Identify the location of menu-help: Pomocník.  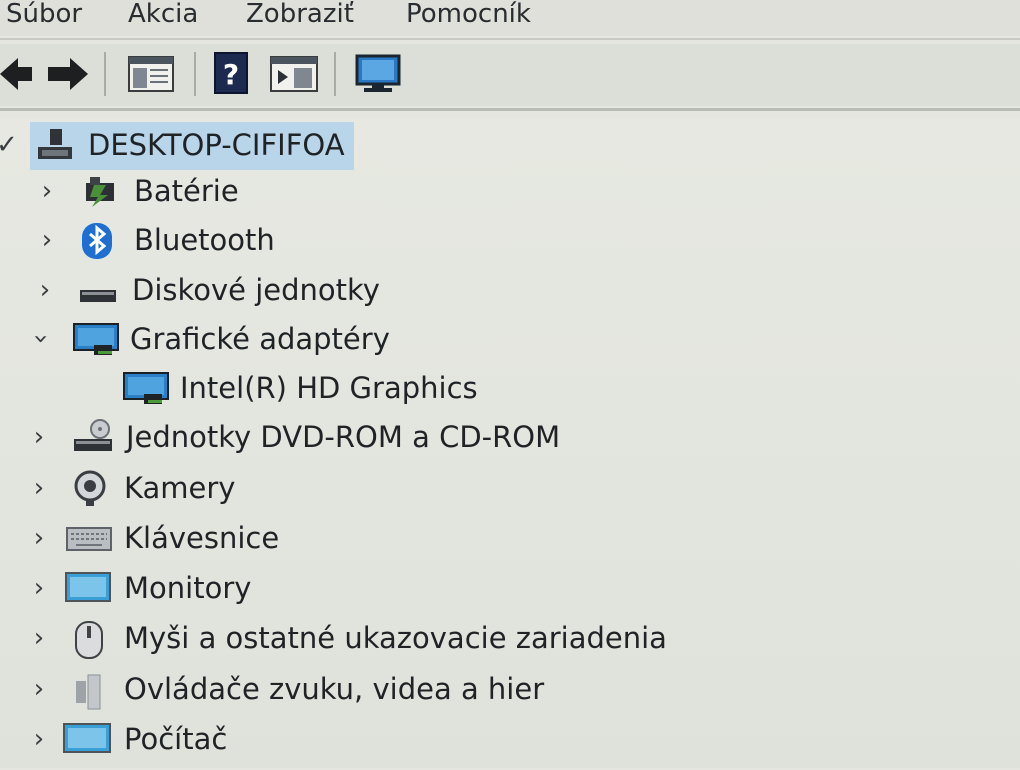
(468, 16).